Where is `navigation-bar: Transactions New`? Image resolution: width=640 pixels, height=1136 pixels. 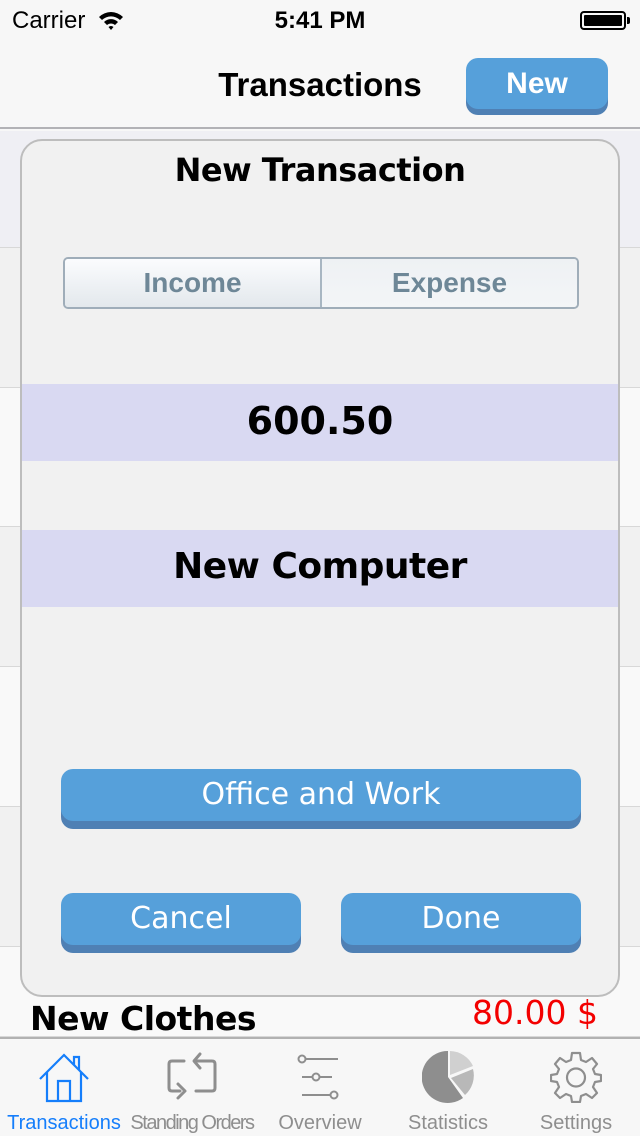 navigation-bar: Transactions New is located at coordinates (320, 84).